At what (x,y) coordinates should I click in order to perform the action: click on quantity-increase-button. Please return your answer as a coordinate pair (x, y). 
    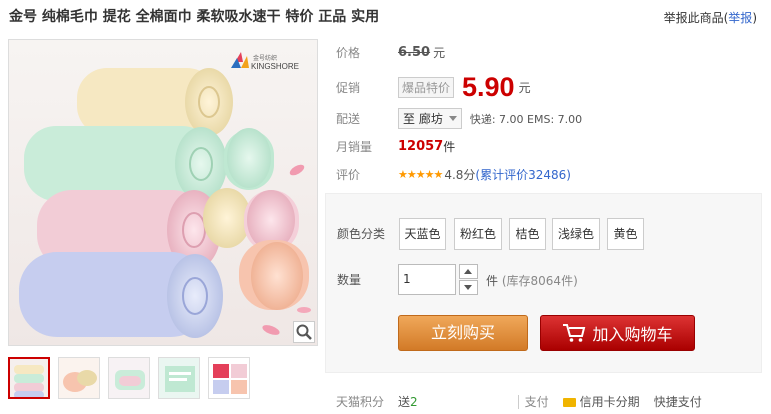
    Looking at the image, I should click on (468, 271).